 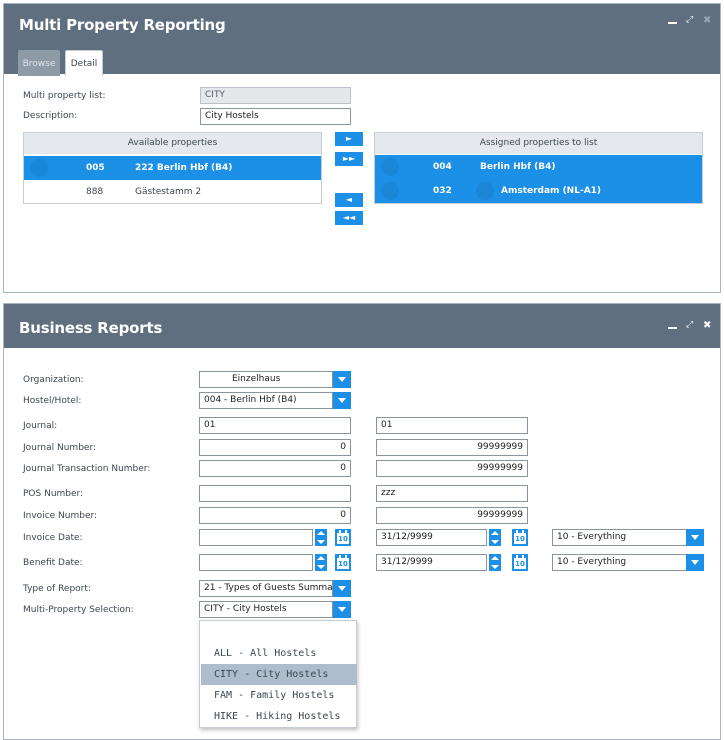 What do you see at coordinates (275, 116) in the screenshot?
I see `description-field: City Hostels` at bounding box center [275, 116].